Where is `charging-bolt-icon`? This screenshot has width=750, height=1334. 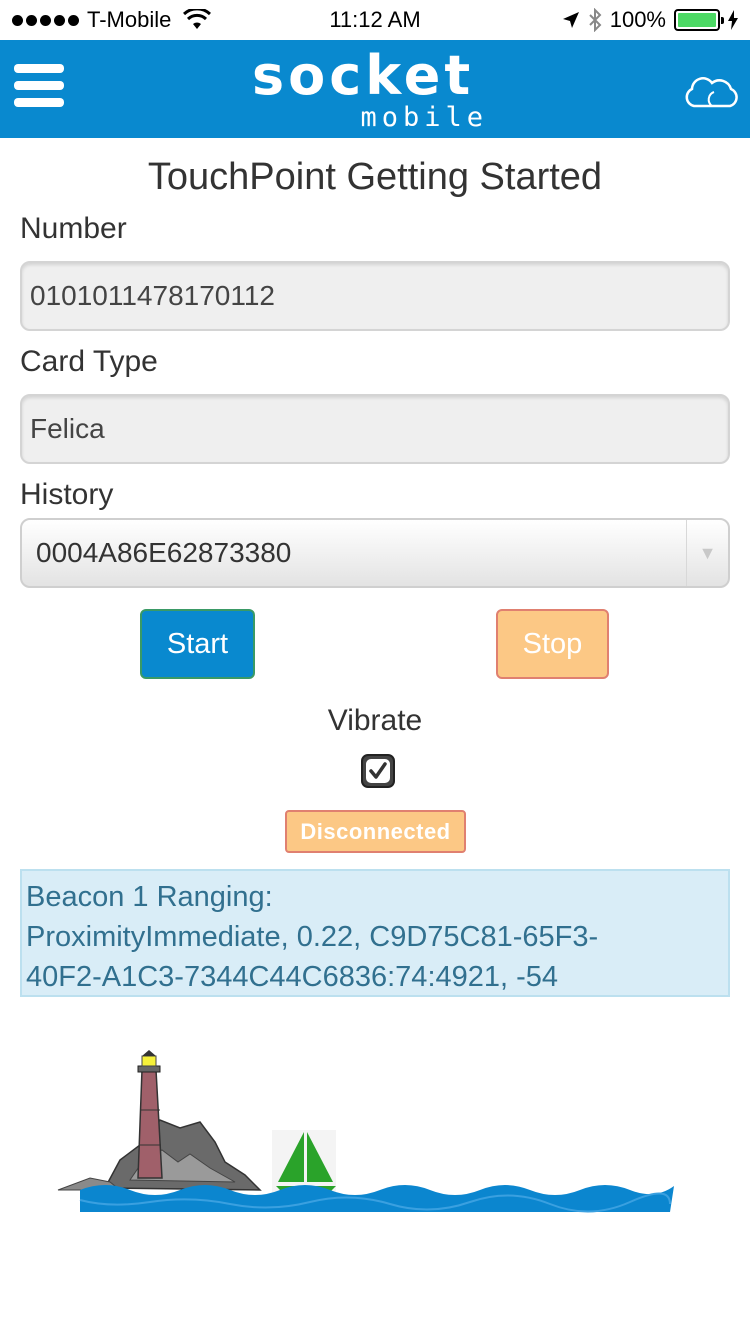 charging-bolt-icon is located at coordinates (733, 20).